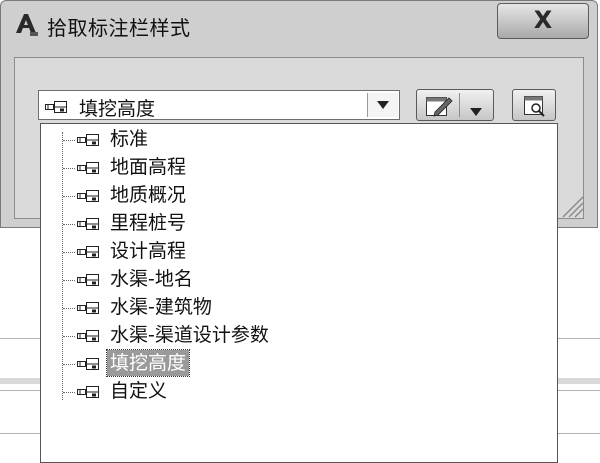 The height and width of the screenshot is (463, 600). What do you see at coordinates (571, 205) in the screenshot?
I see `resize-grip-icon` at bounding box center [571, 205].